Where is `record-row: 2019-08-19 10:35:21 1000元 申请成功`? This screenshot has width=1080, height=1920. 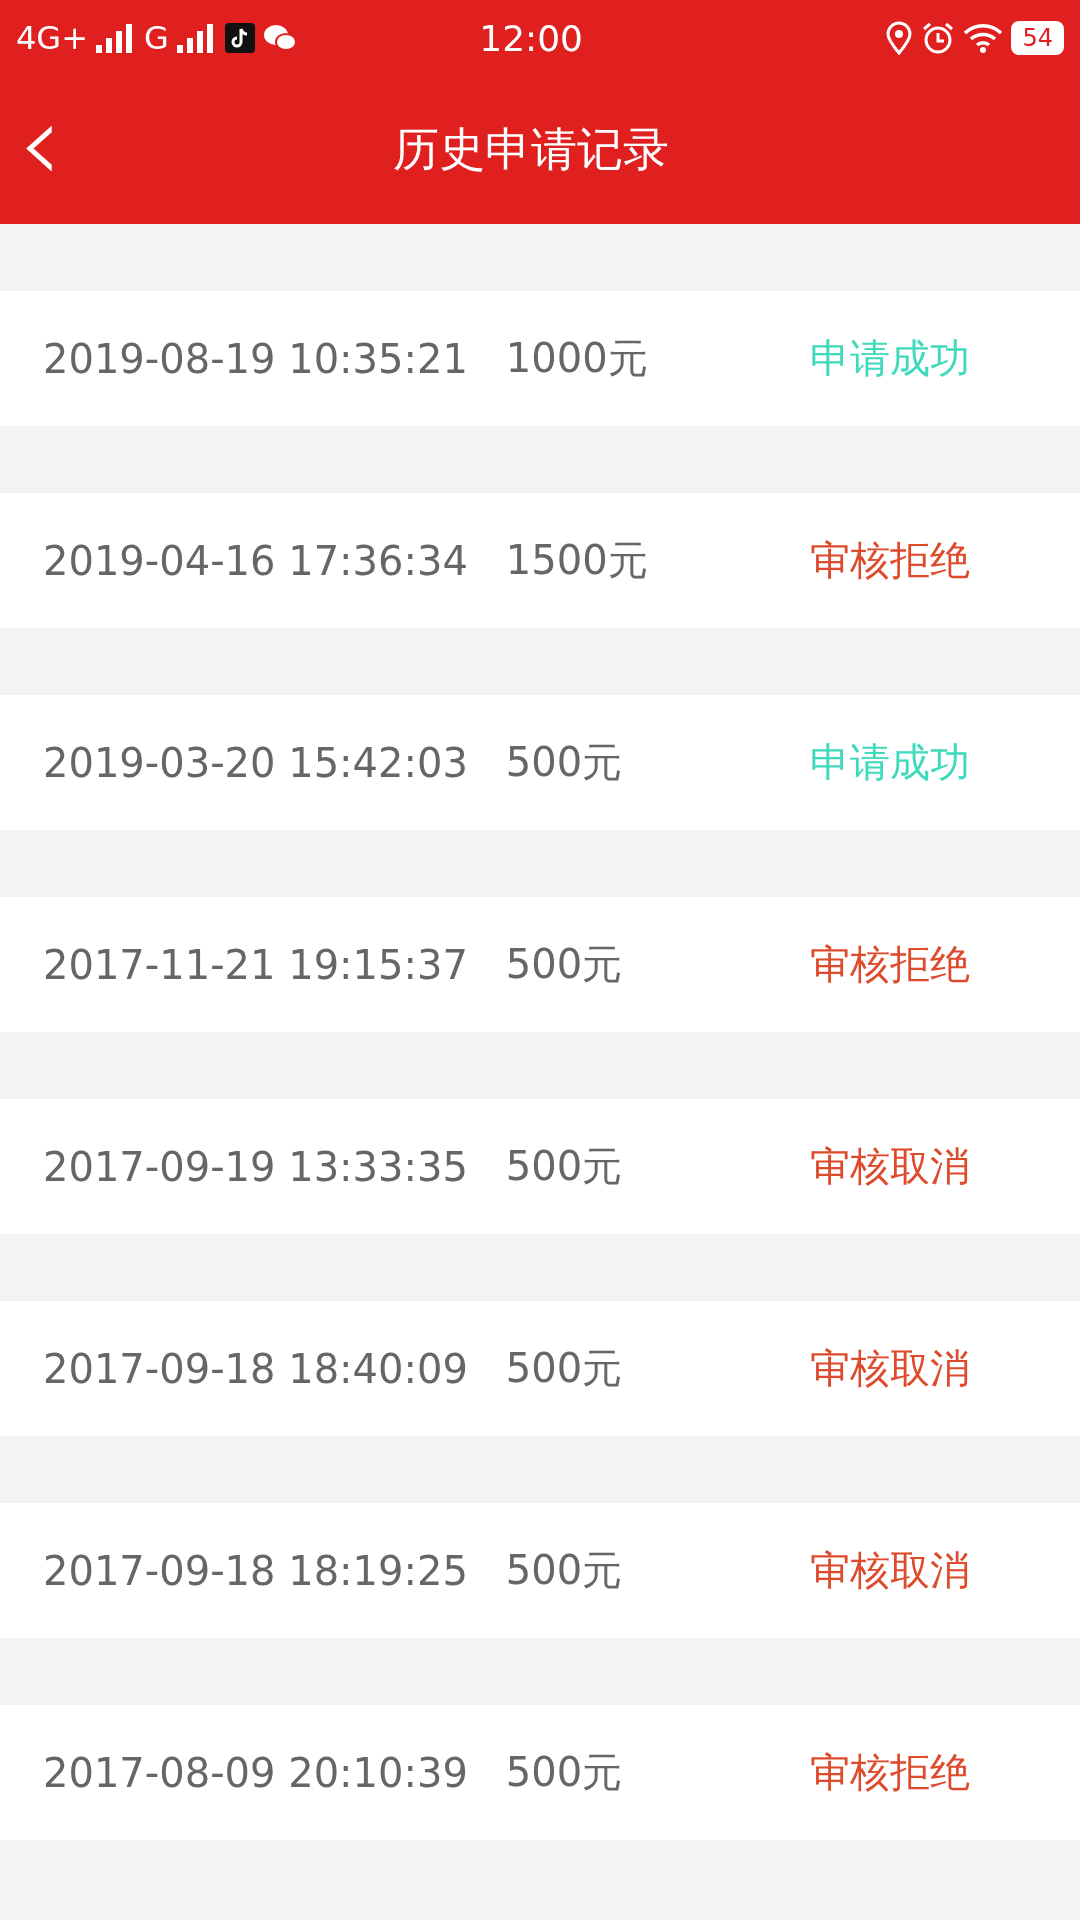 record-row: 2019-08-19 10:35:21 1000元 申请成功 is located at coordinates (540, 358).